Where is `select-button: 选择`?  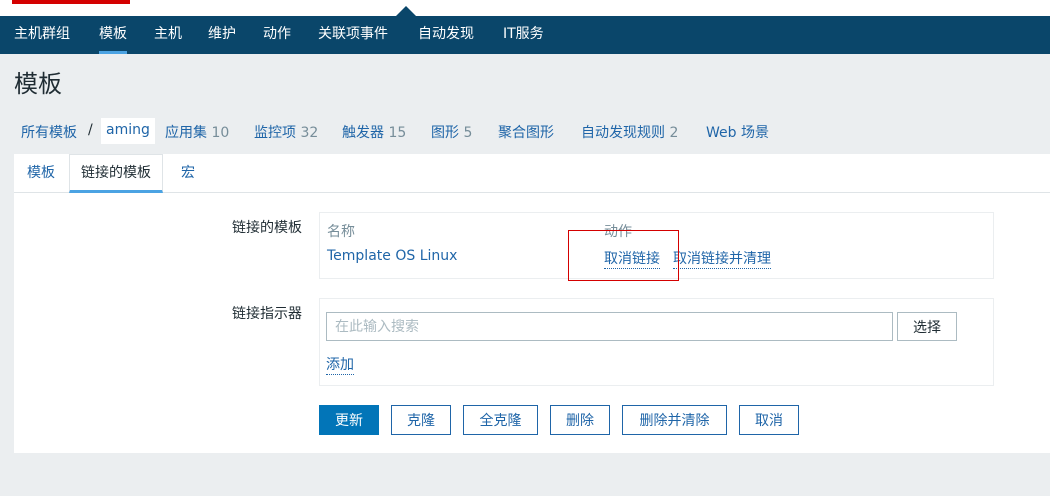
select-button: 选择 is located at coordinates (927, 326).